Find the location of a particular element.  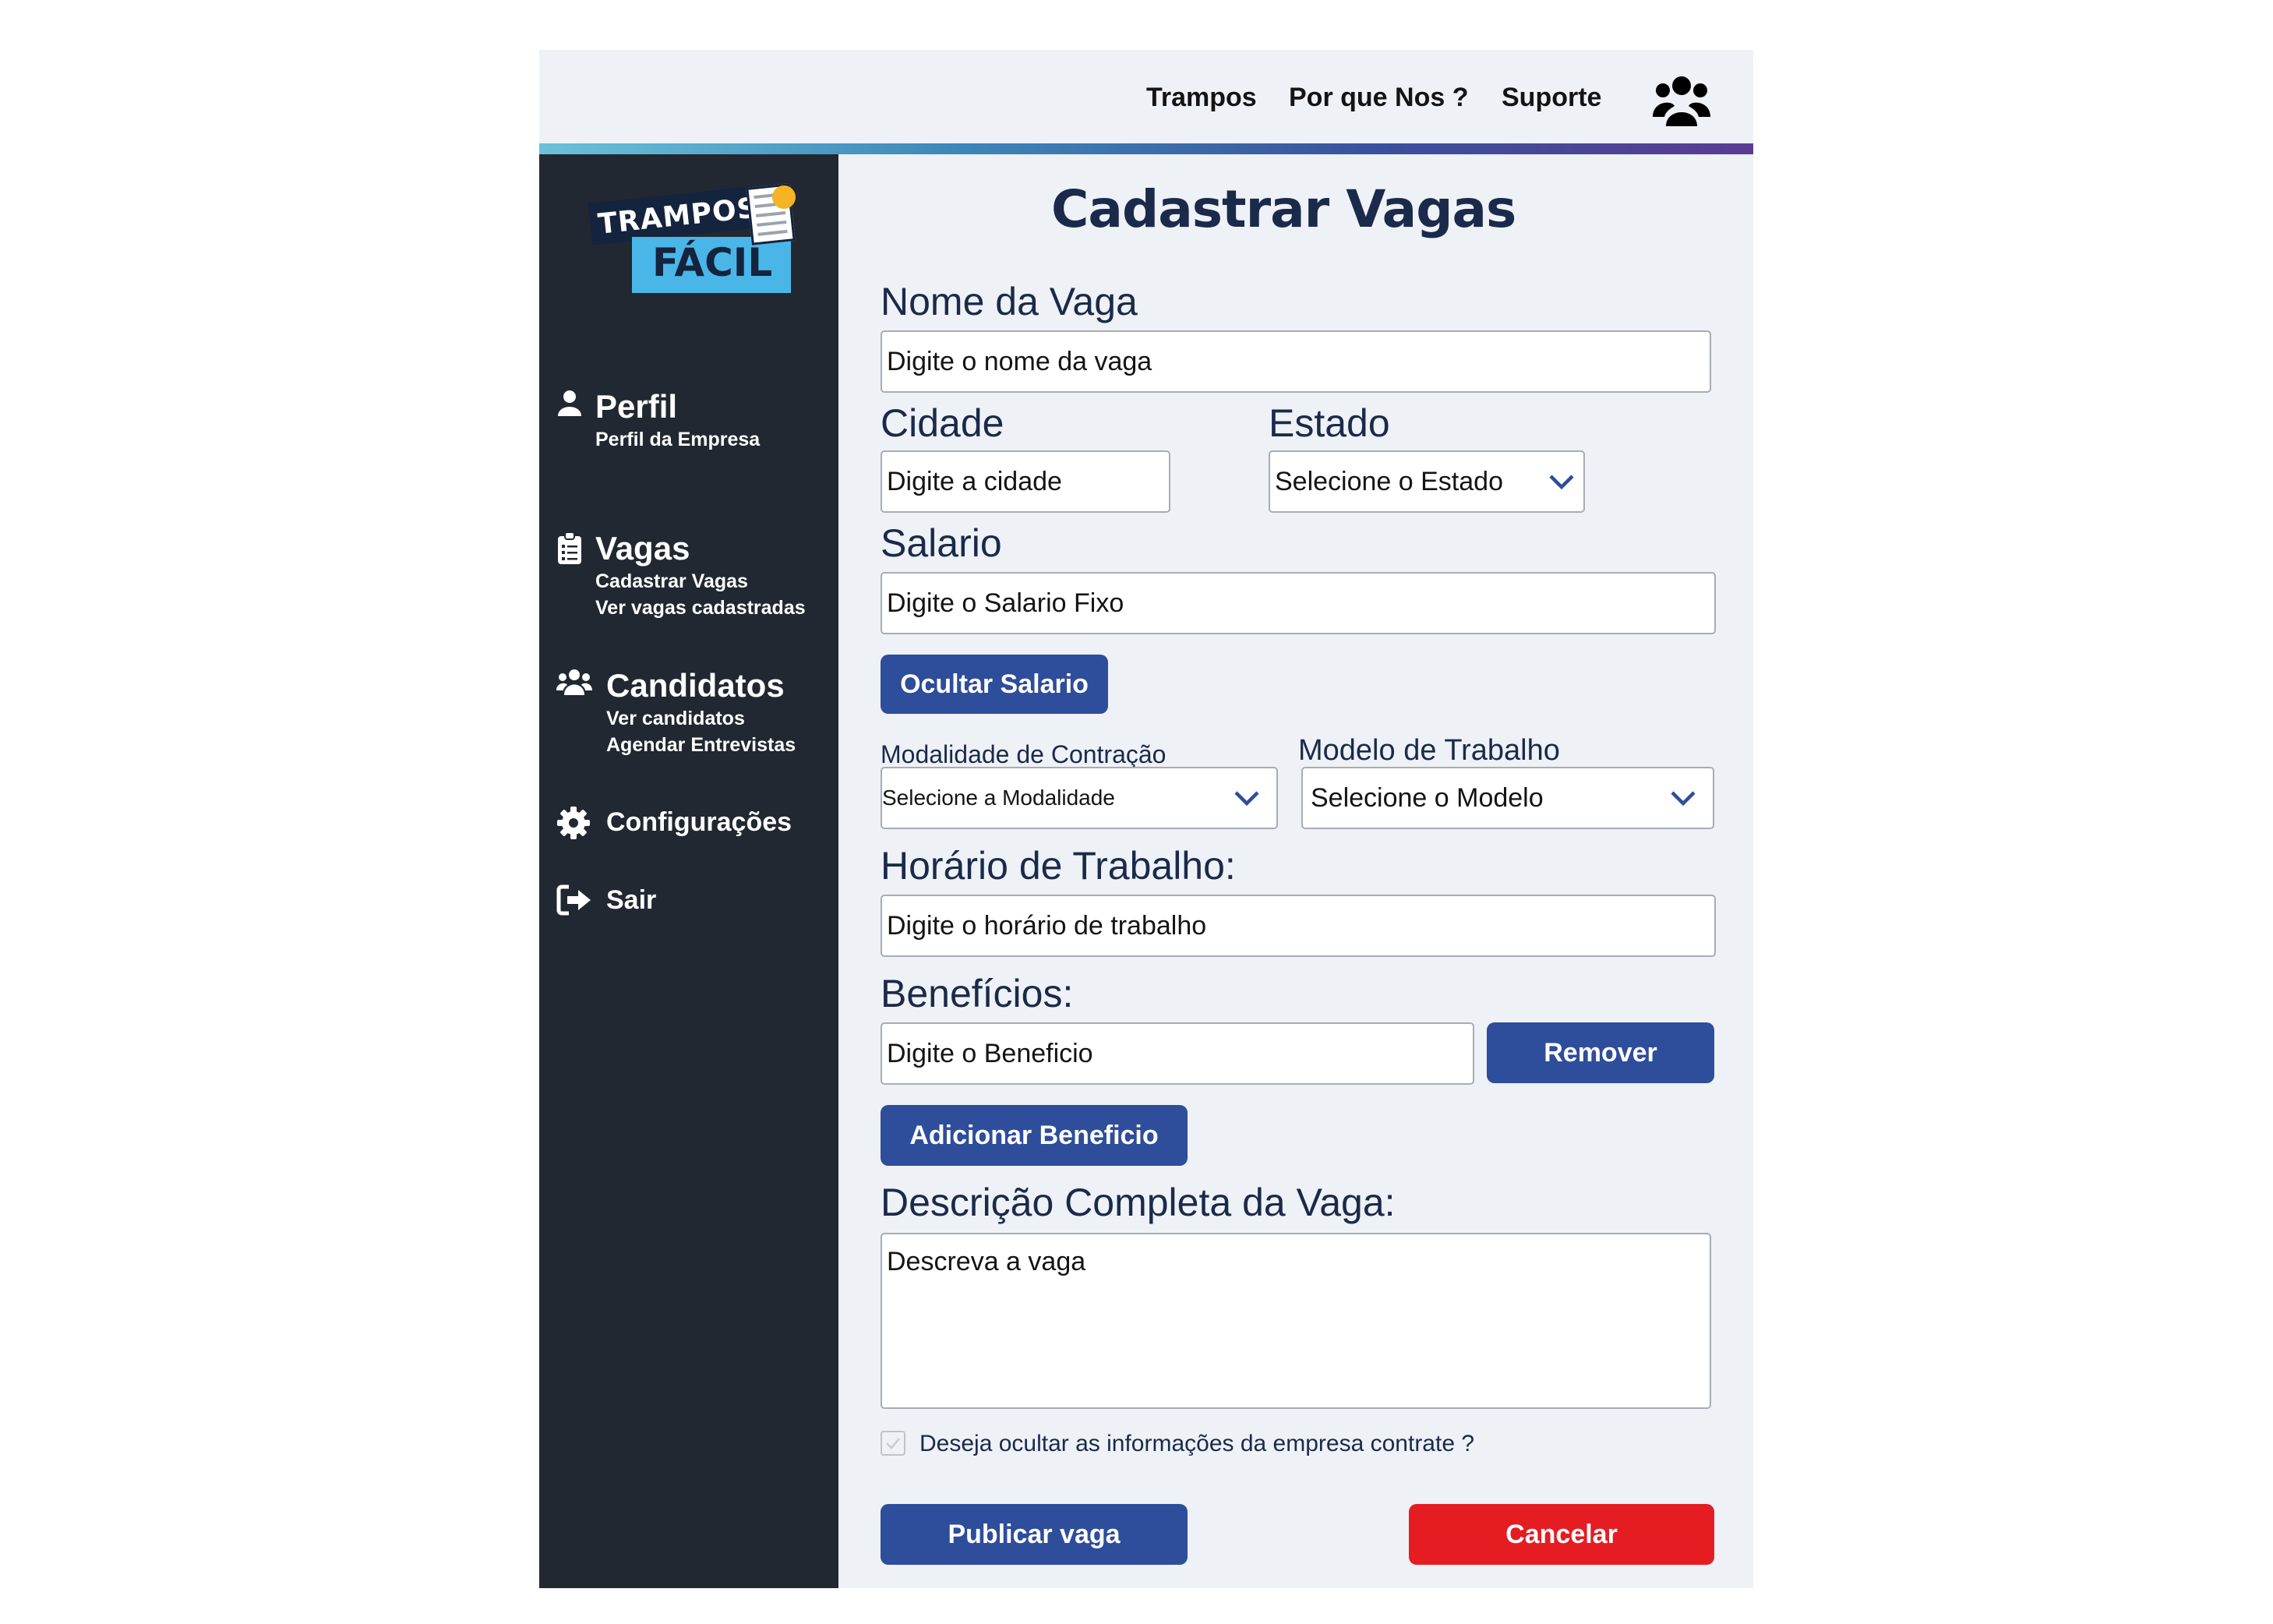

beneficio-input: Digite o Beneficio is located at coordinates (1177, 1053).